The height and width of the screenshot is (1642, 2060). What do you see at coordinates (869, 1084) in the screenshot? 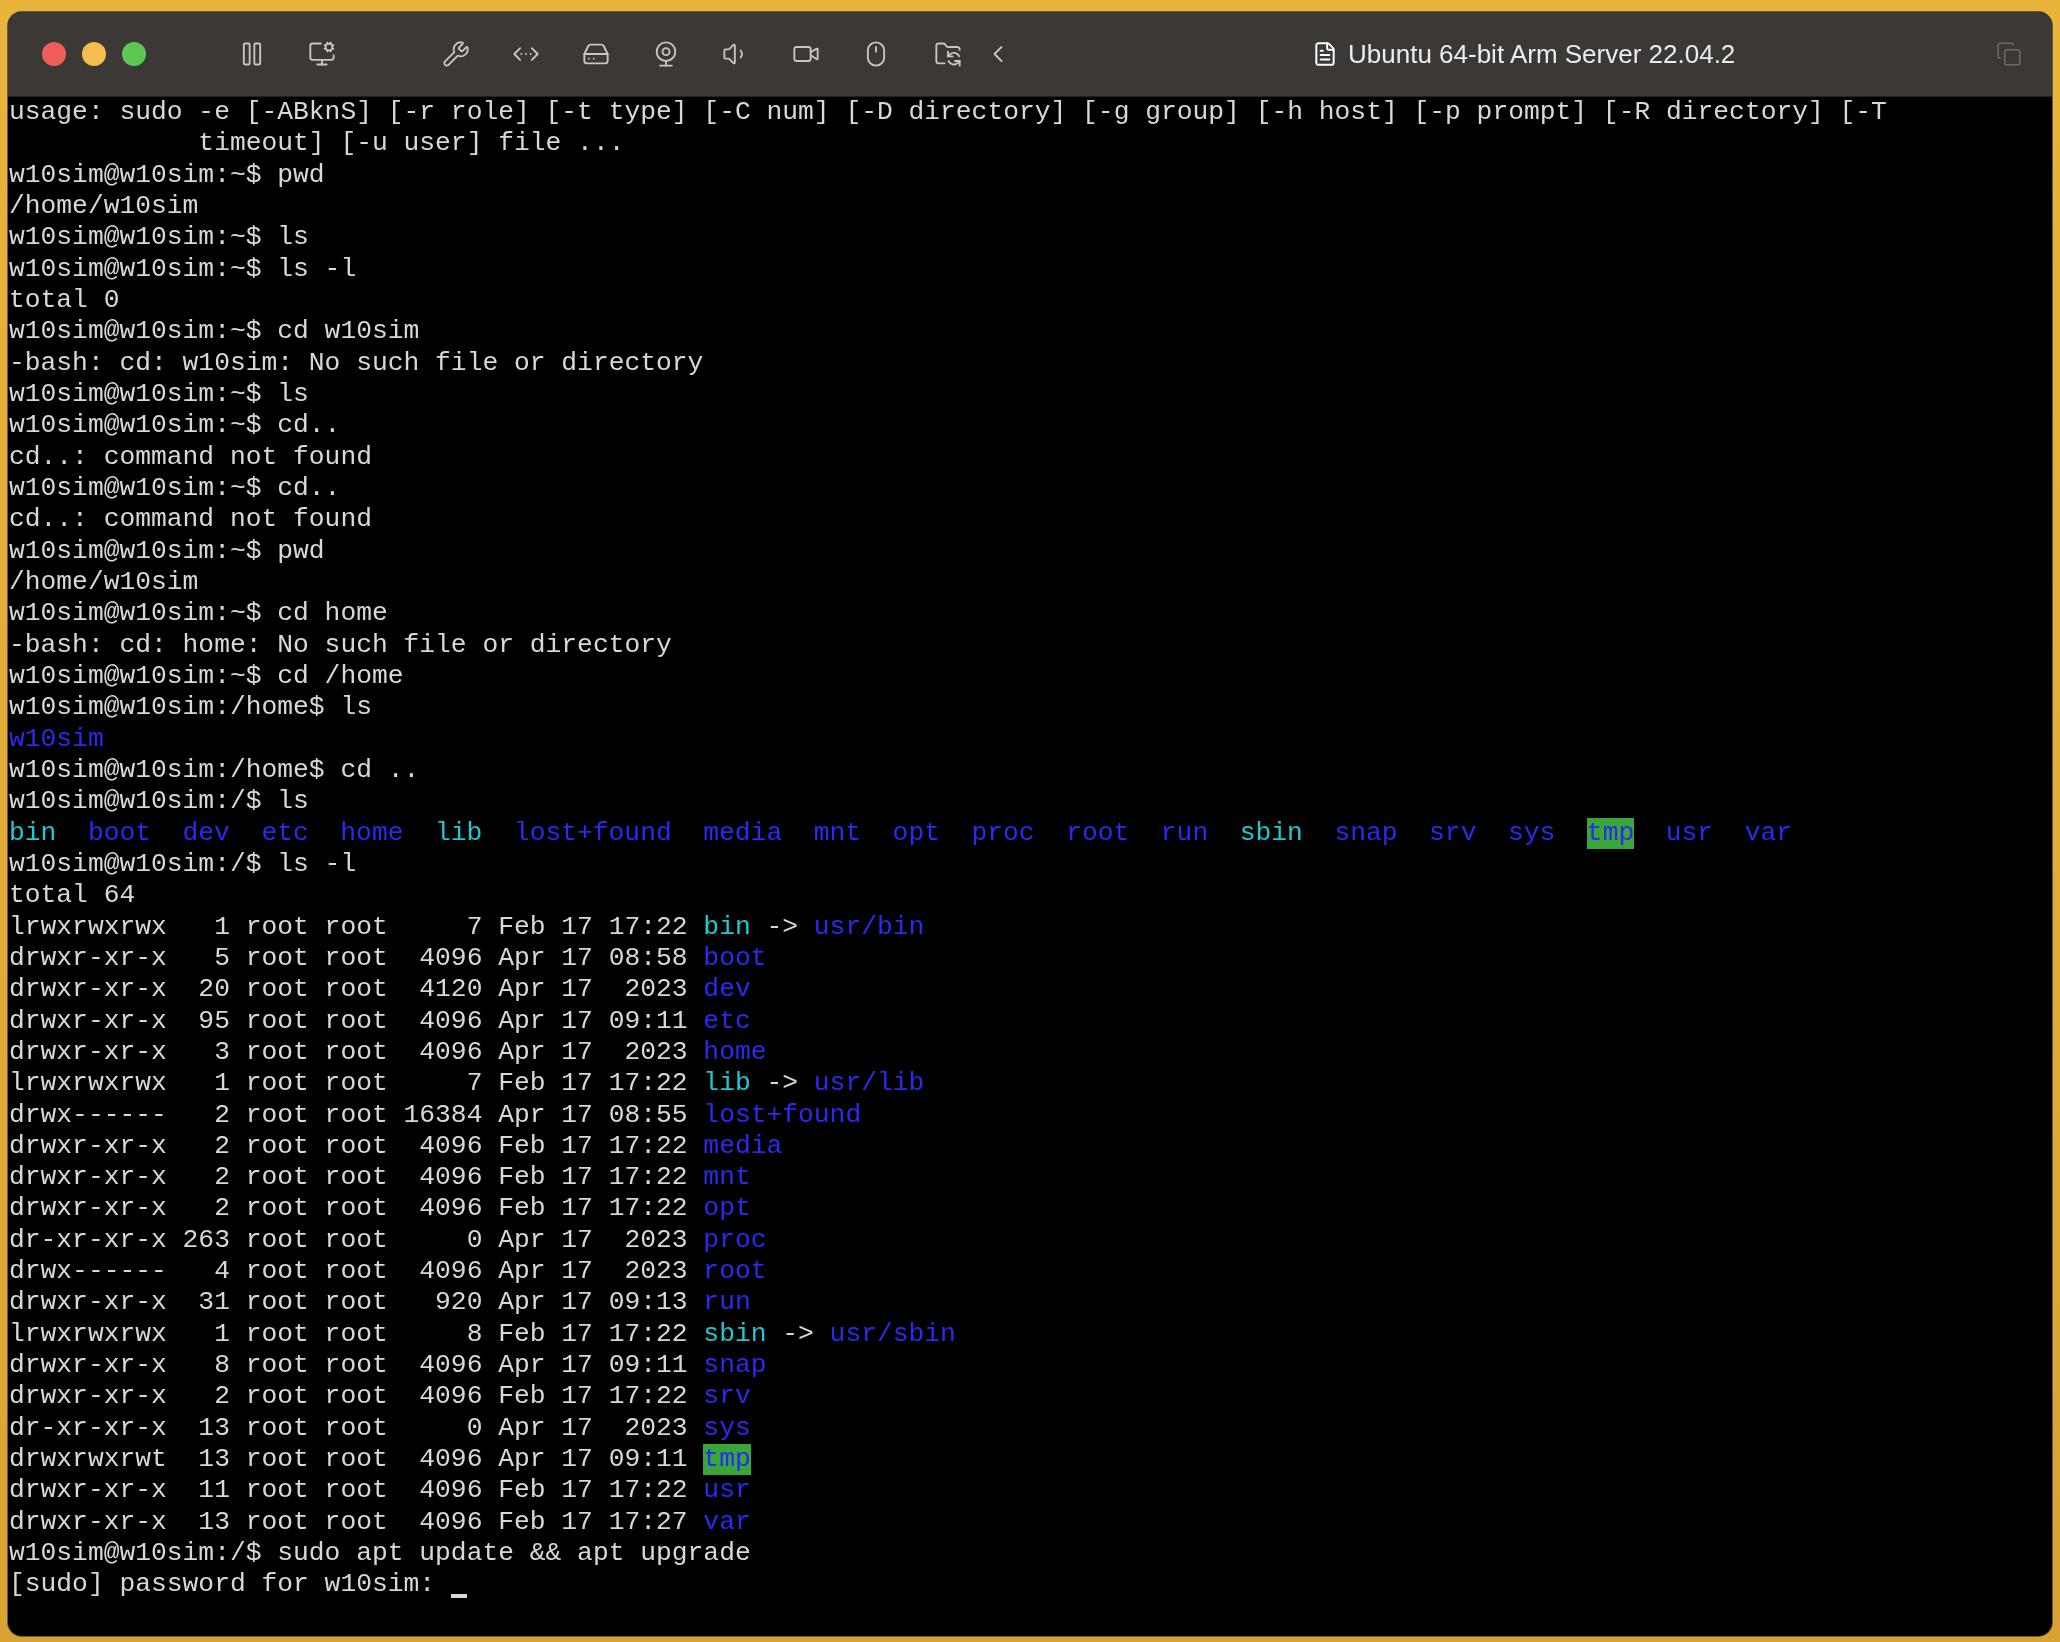
I see `directory-name: usr/lib` at bounding box center [869, 1084].